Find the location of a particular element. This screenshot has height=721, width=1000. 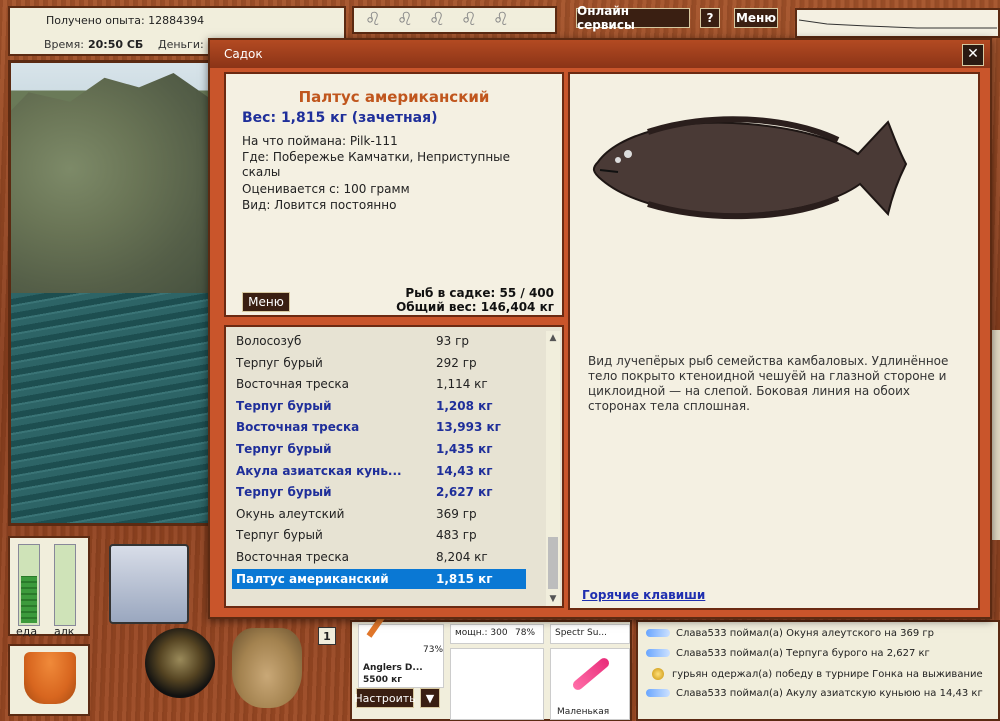

lure-slot: Маленькая is located at coordinates (590, 684).